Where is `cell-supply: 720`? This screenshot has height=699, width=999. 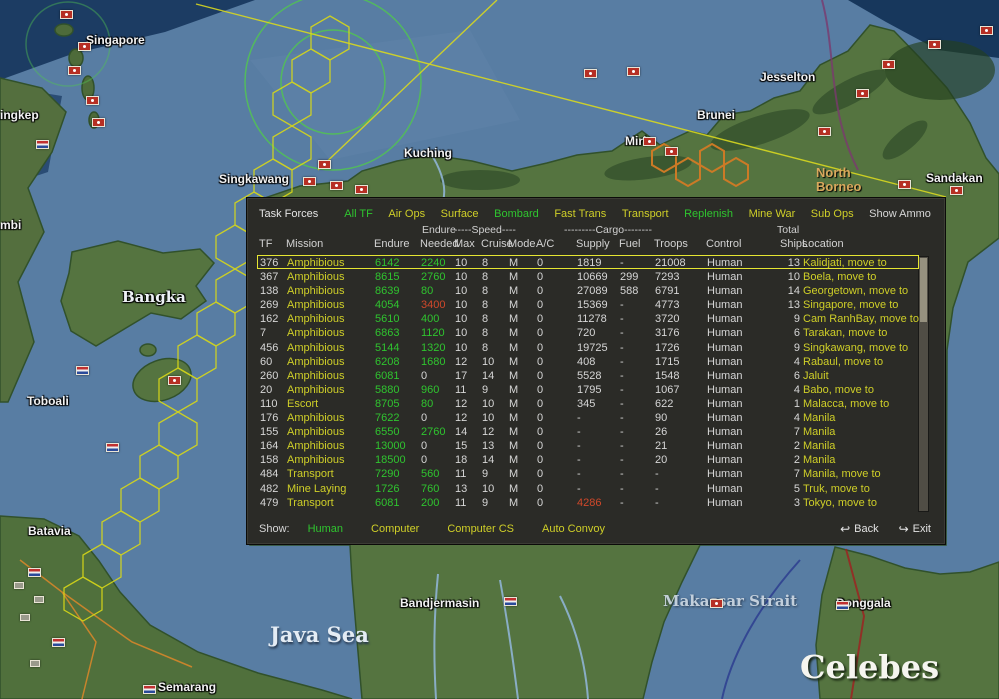
cell-supply: 720 is located at coordinates (586, 333).